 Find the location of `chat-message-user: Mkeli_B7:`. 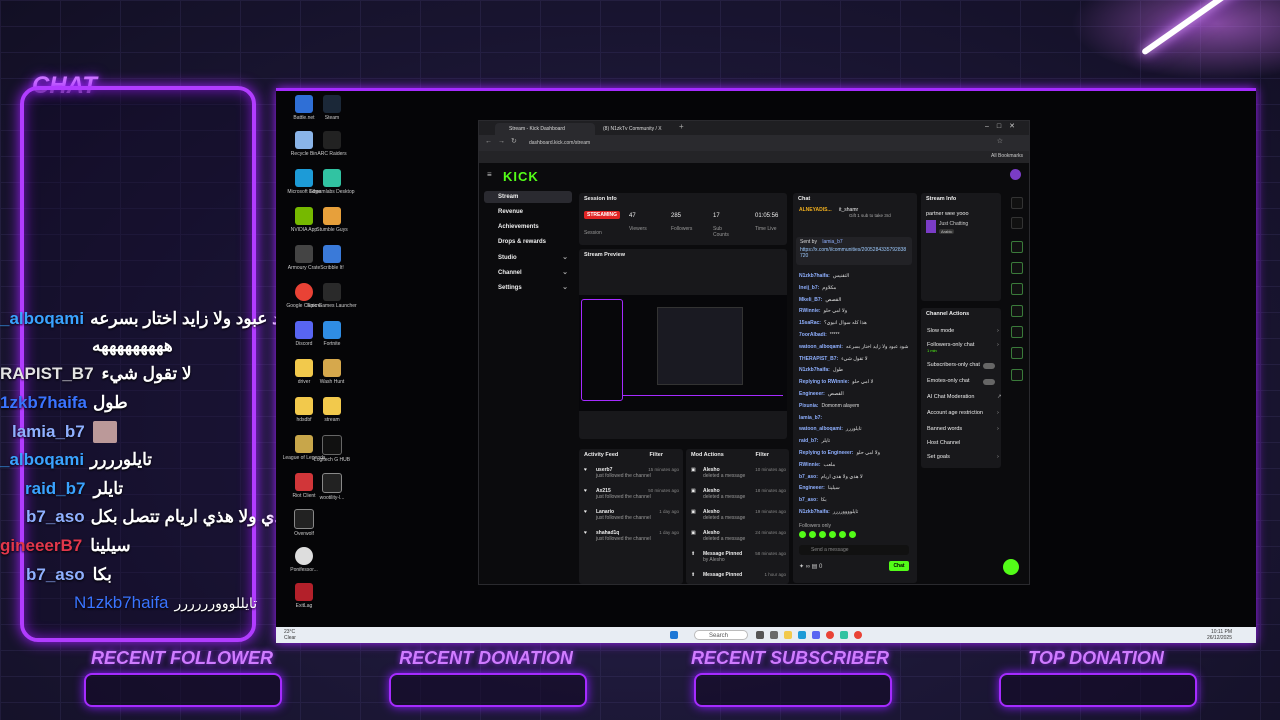

chat-message-user: Mkeli_B7: is located at coordinates (810, 300).